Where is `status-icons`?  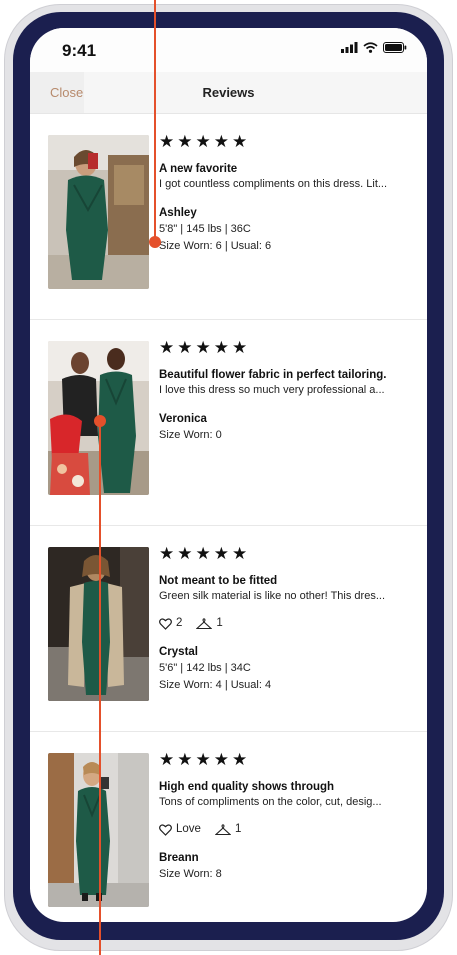 status-icons is located at coordinates (374, 47).